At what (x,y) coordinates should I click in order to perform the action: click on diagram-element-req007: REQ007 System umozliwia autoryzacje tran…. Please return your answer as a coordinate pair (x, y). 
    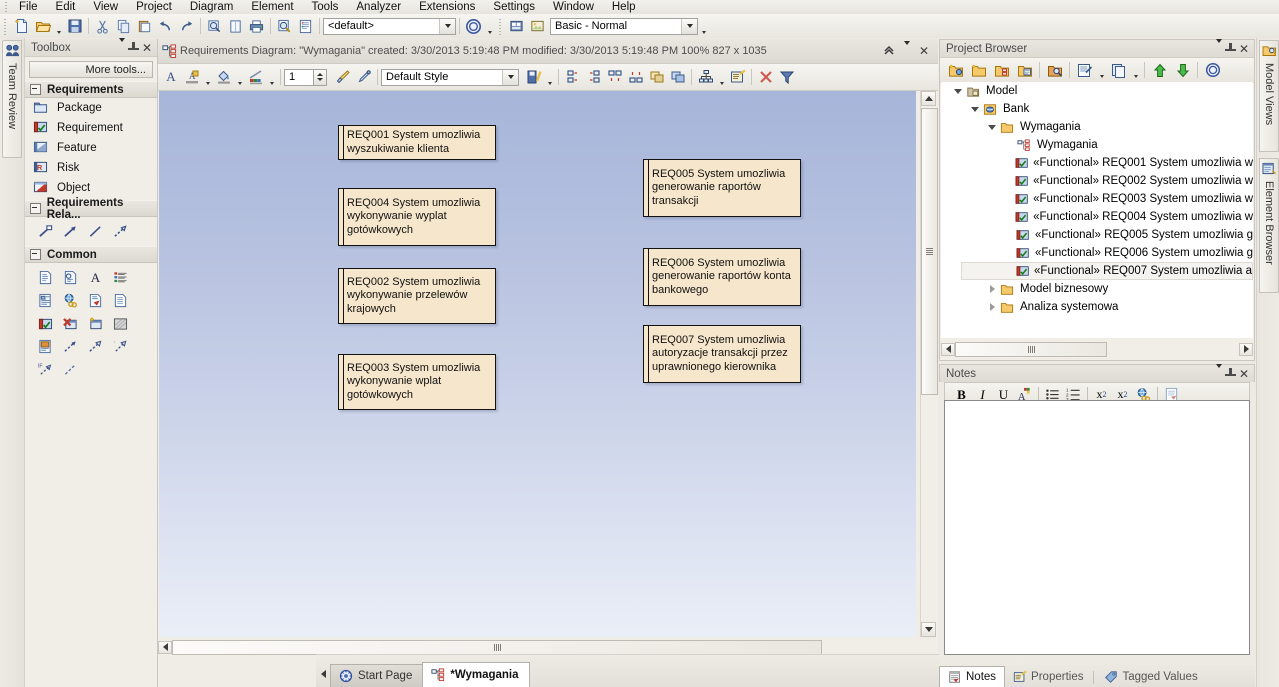
    Looking at the image, I should click on (722, 354).